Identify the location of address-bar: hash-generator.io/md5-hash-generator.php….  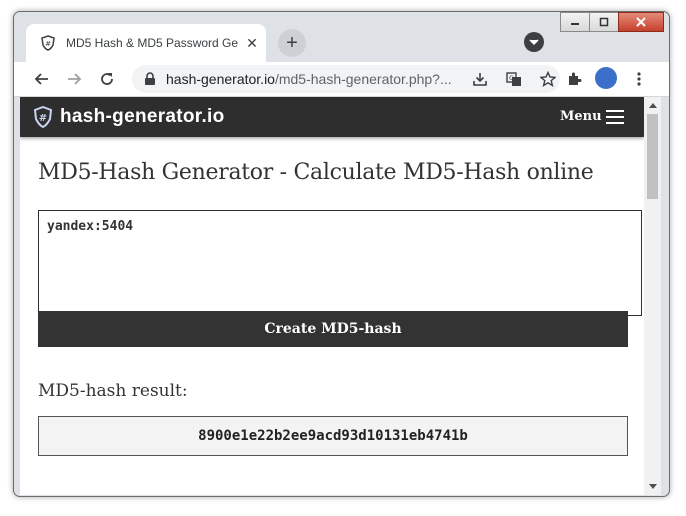
(346, 79).